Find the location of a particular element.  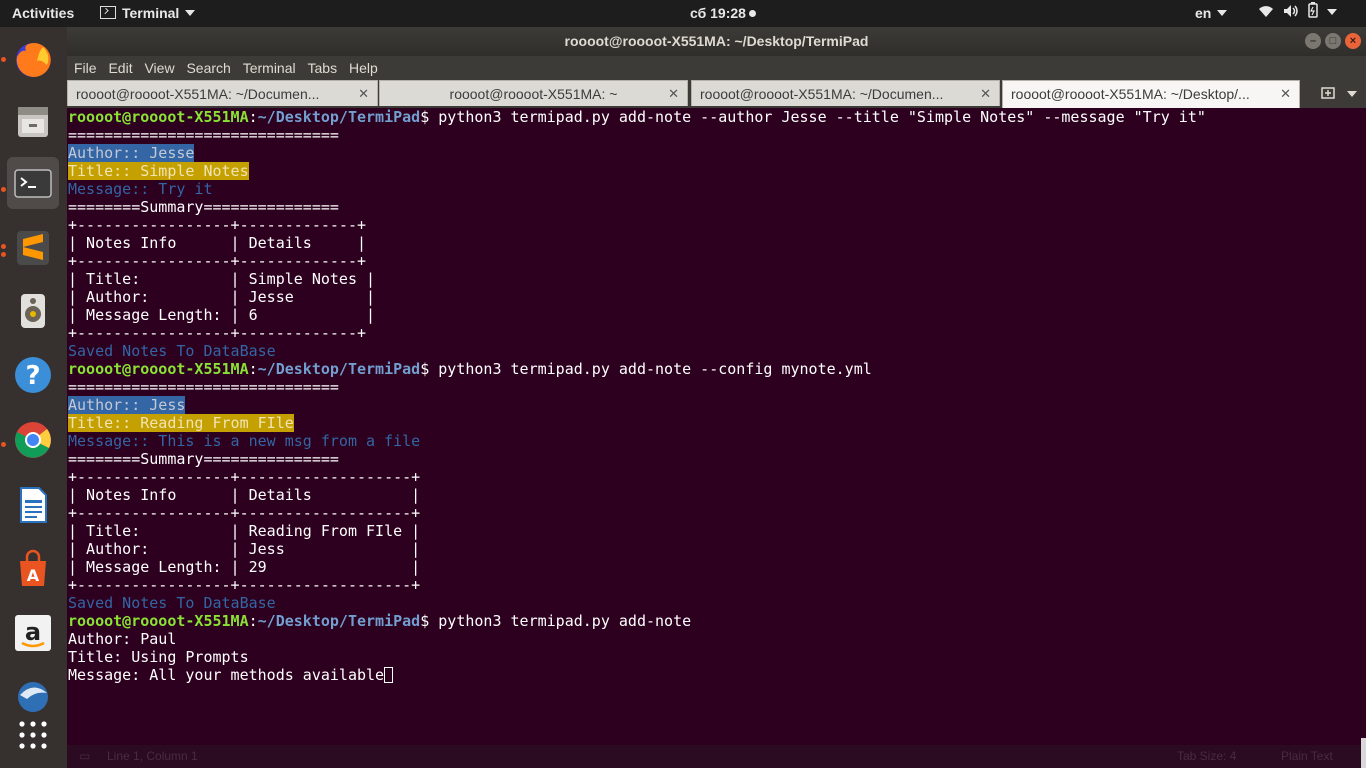

message-prompt-text: Message: All your methods available is located at coordinates (226, 675).